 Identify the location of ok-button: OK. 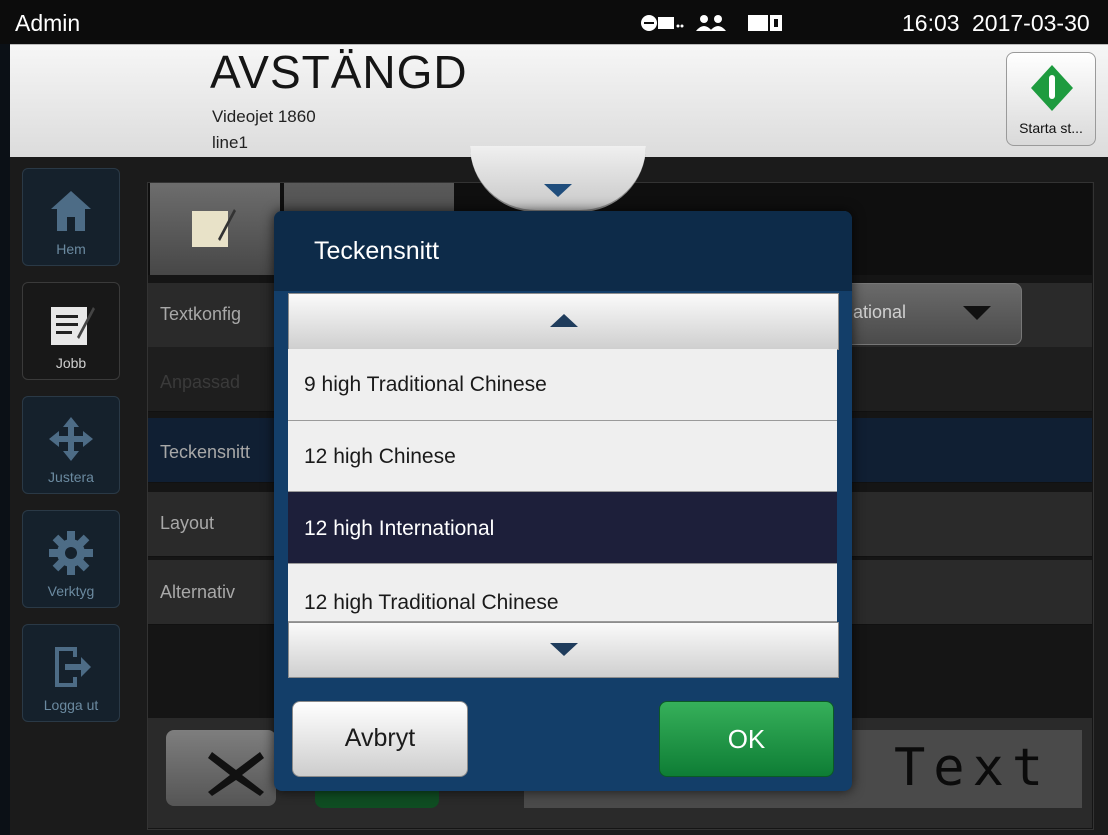
(746, 739).